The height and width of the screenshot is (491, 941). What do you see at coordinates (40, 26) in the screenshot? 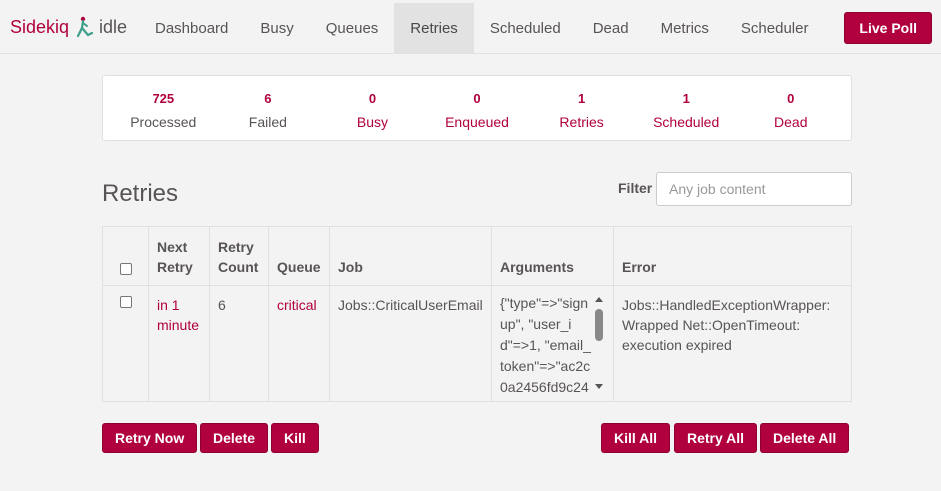
I see `brand-name: Sidekiq` at bounding box center [40, 26].